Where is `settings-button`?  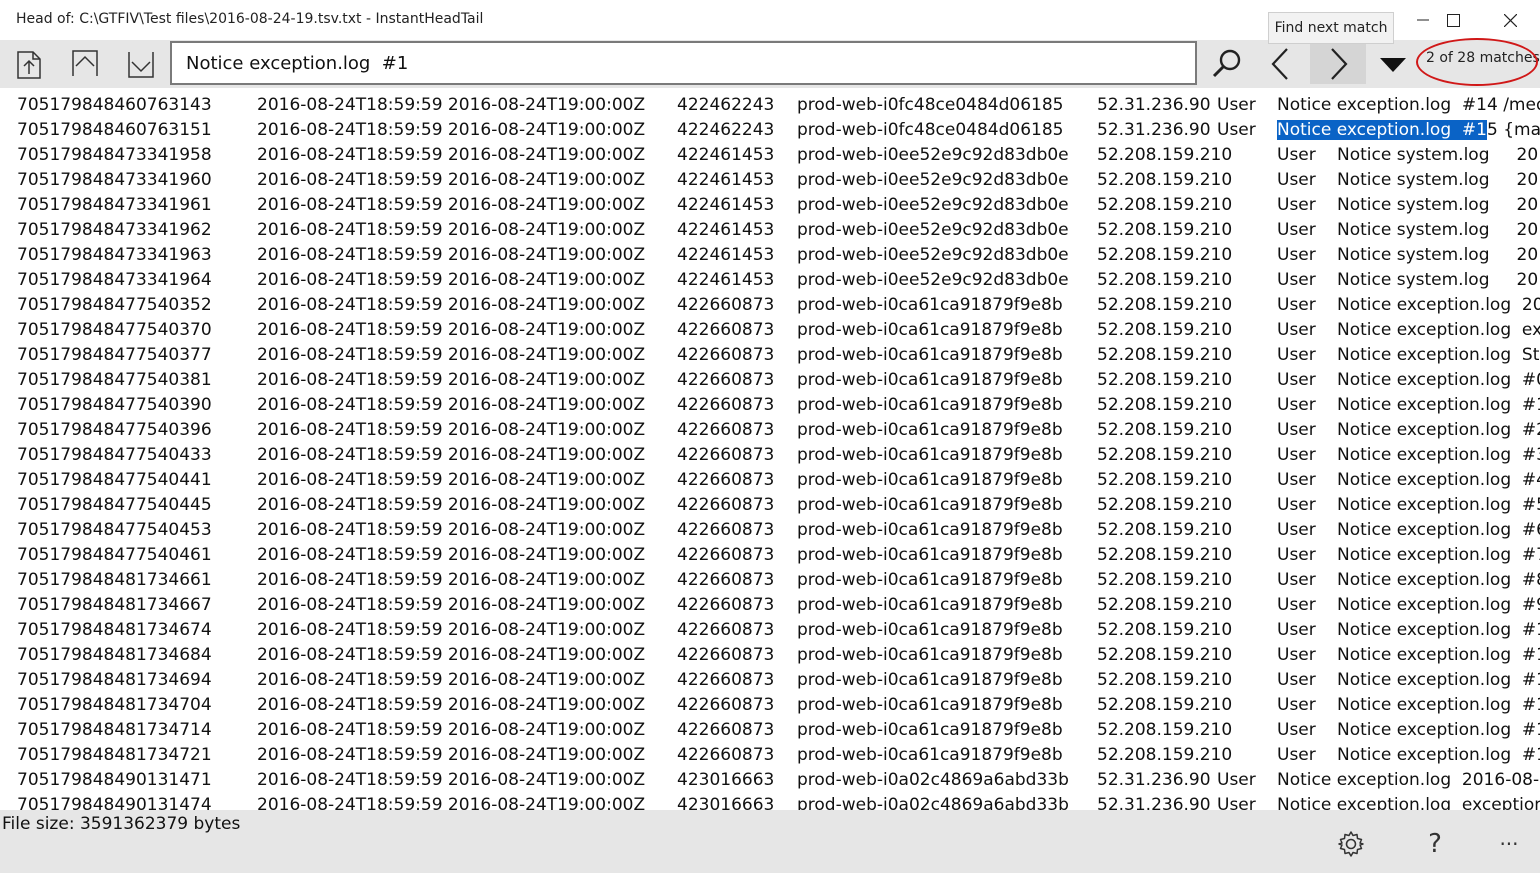
settings-button is located at coordinates (1351, 844).